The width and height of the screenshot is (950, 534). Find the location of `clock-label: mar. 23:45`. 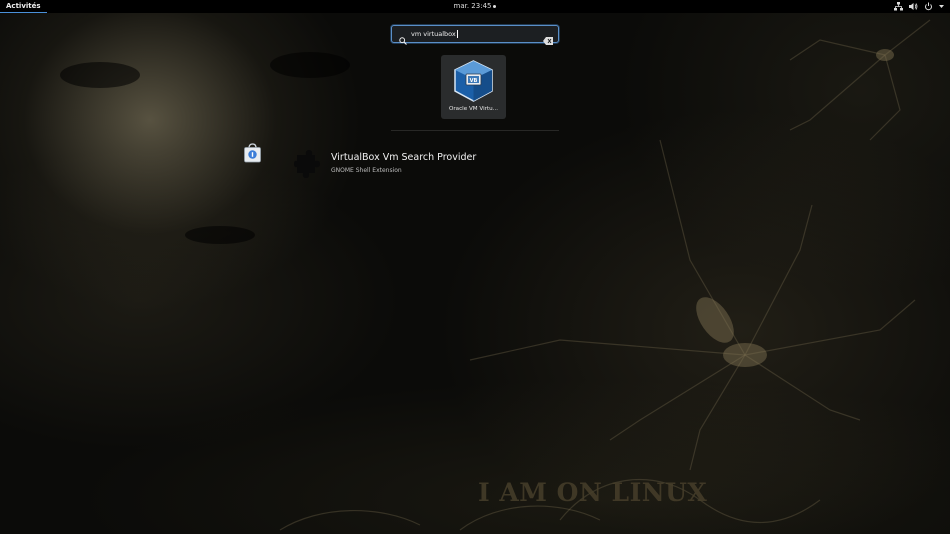

clock-label: mar. 23:45 is located at coordinates (472, 6).